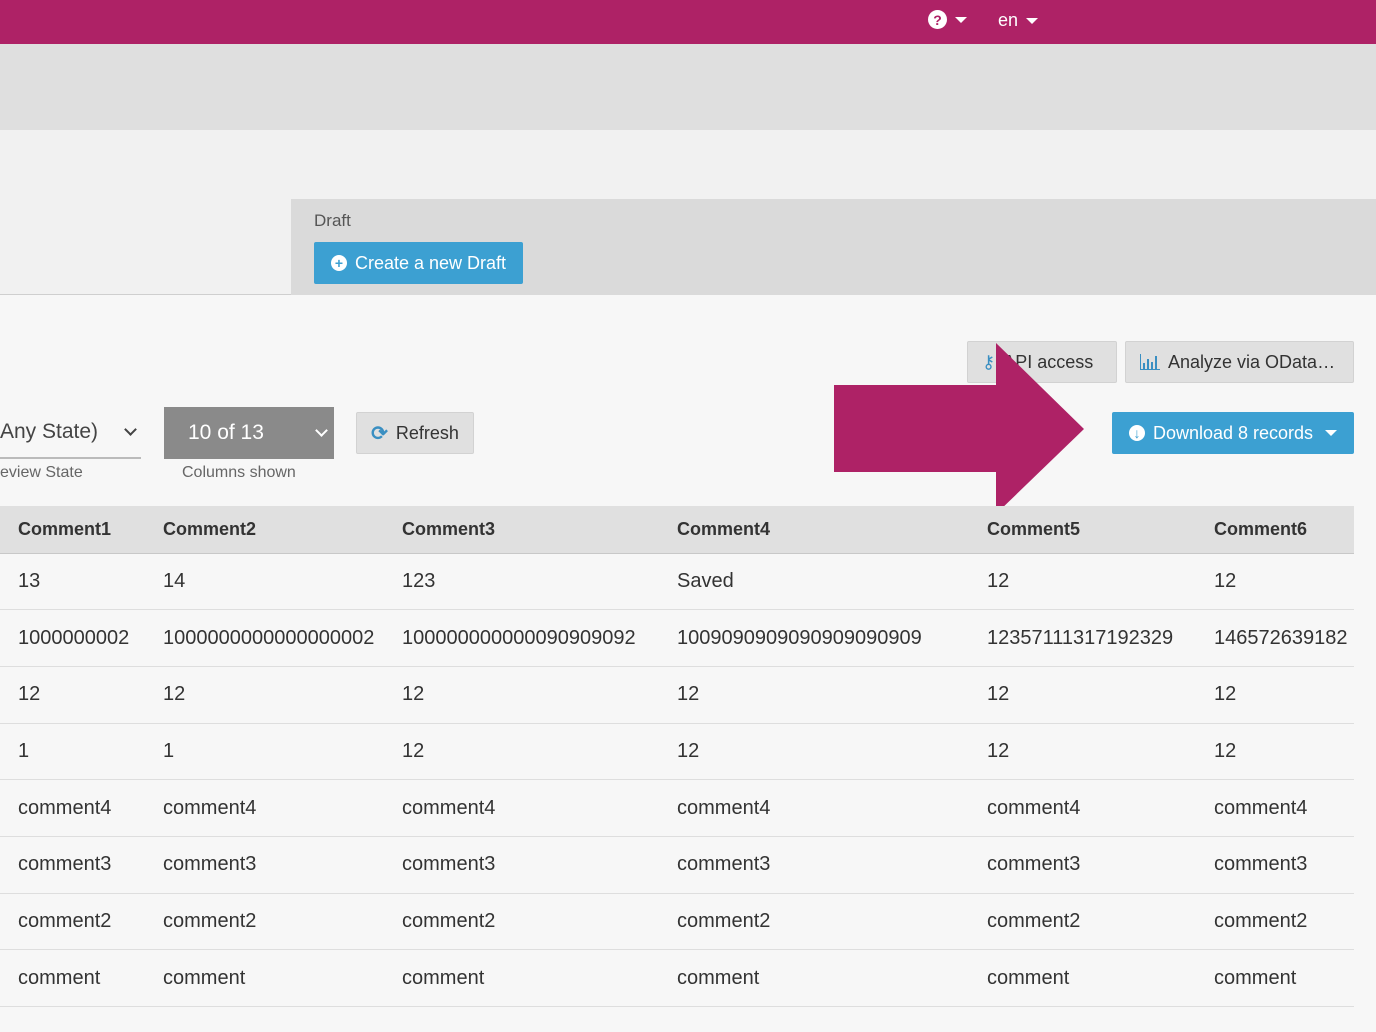 The width and height of the screenshot is (1376, 1032). What do you see at coordinates (1150, 362) in the screenshot?
I see `bar-chart-icon` at bounding box center [1150, 362].